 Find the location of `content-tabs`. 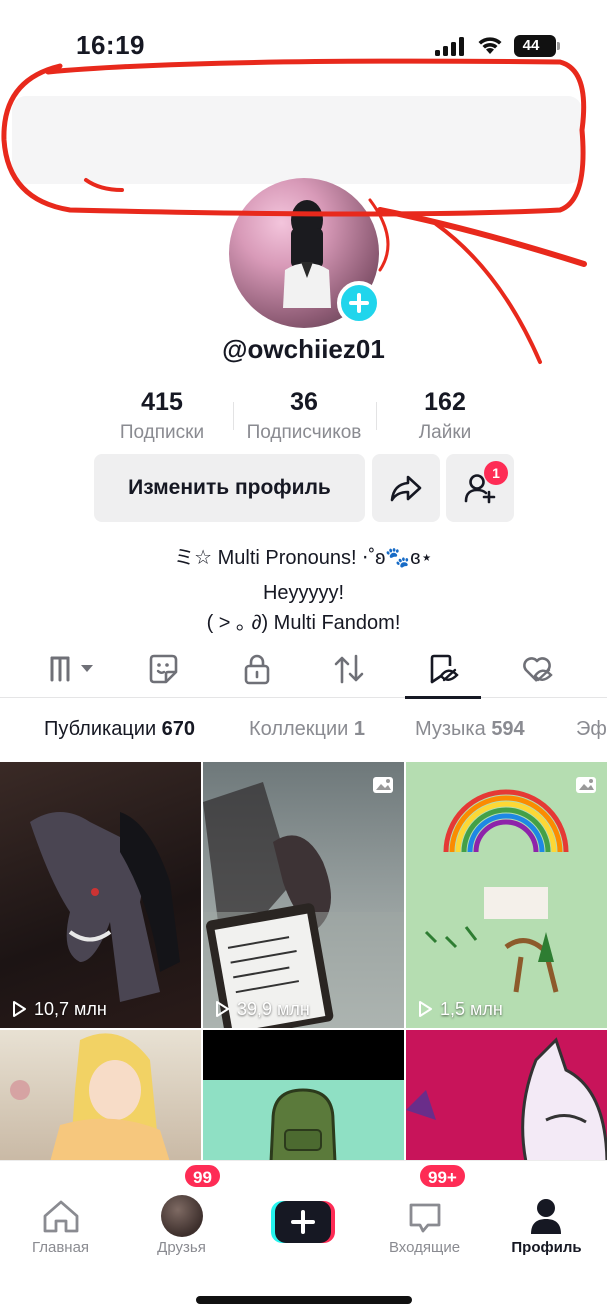

content-tabs is located at coordinates (303, 671).